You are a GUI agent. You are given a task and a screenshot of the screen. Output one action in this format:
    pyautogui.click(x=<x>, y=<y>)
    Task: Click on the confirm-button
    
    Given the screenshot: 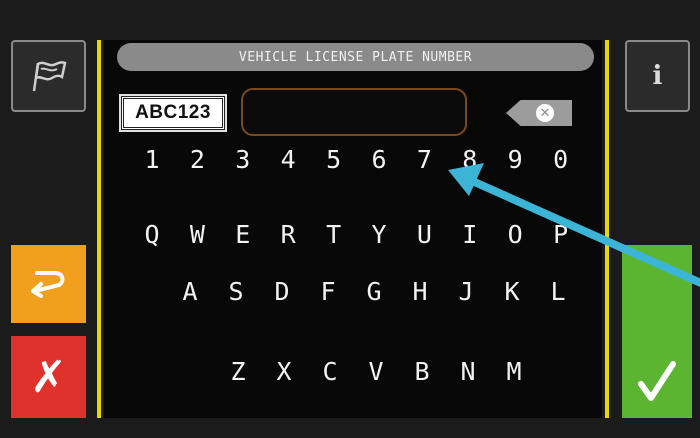 What is the action you would take?
    pyautogui.click(x=657, y=331)
    